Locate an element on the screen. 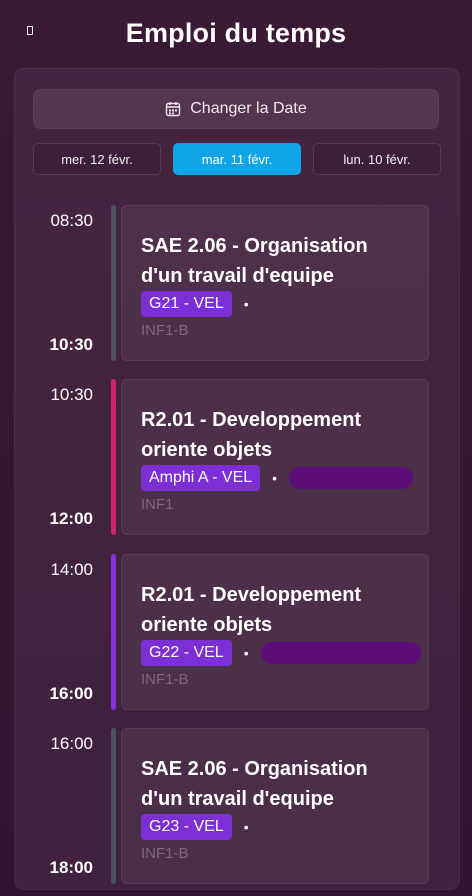  change-date-button: Changer la Date is located at coordinates (236, 109).